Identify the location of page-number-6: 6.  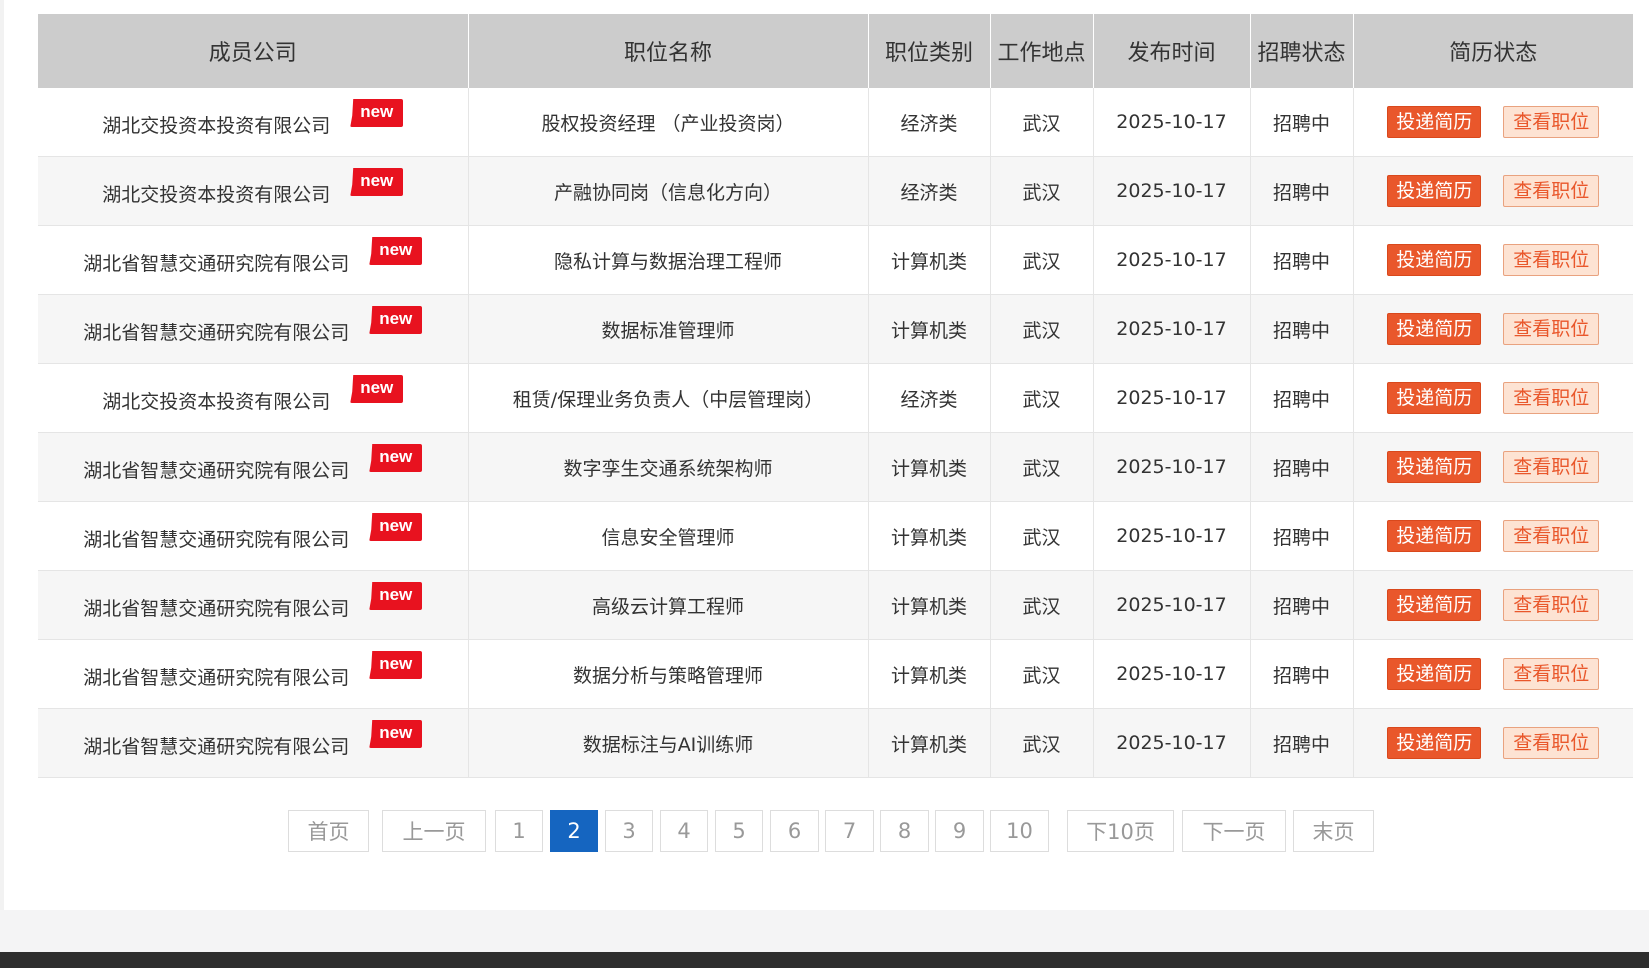
(794, 831).